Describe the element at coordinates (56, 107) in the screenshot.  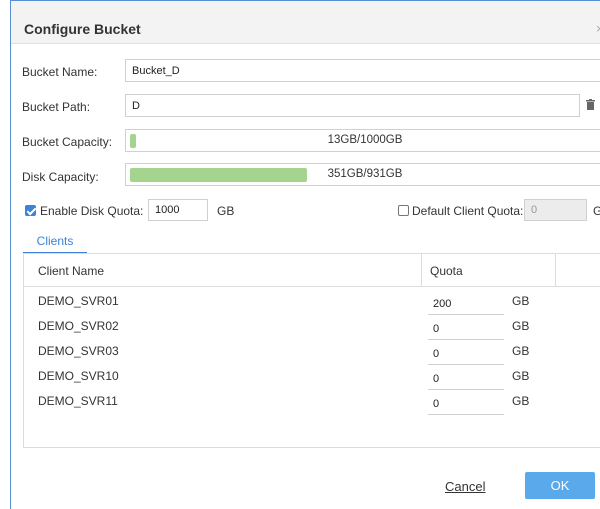
I see `bucket-path-label: Bucket Path:` at that location.